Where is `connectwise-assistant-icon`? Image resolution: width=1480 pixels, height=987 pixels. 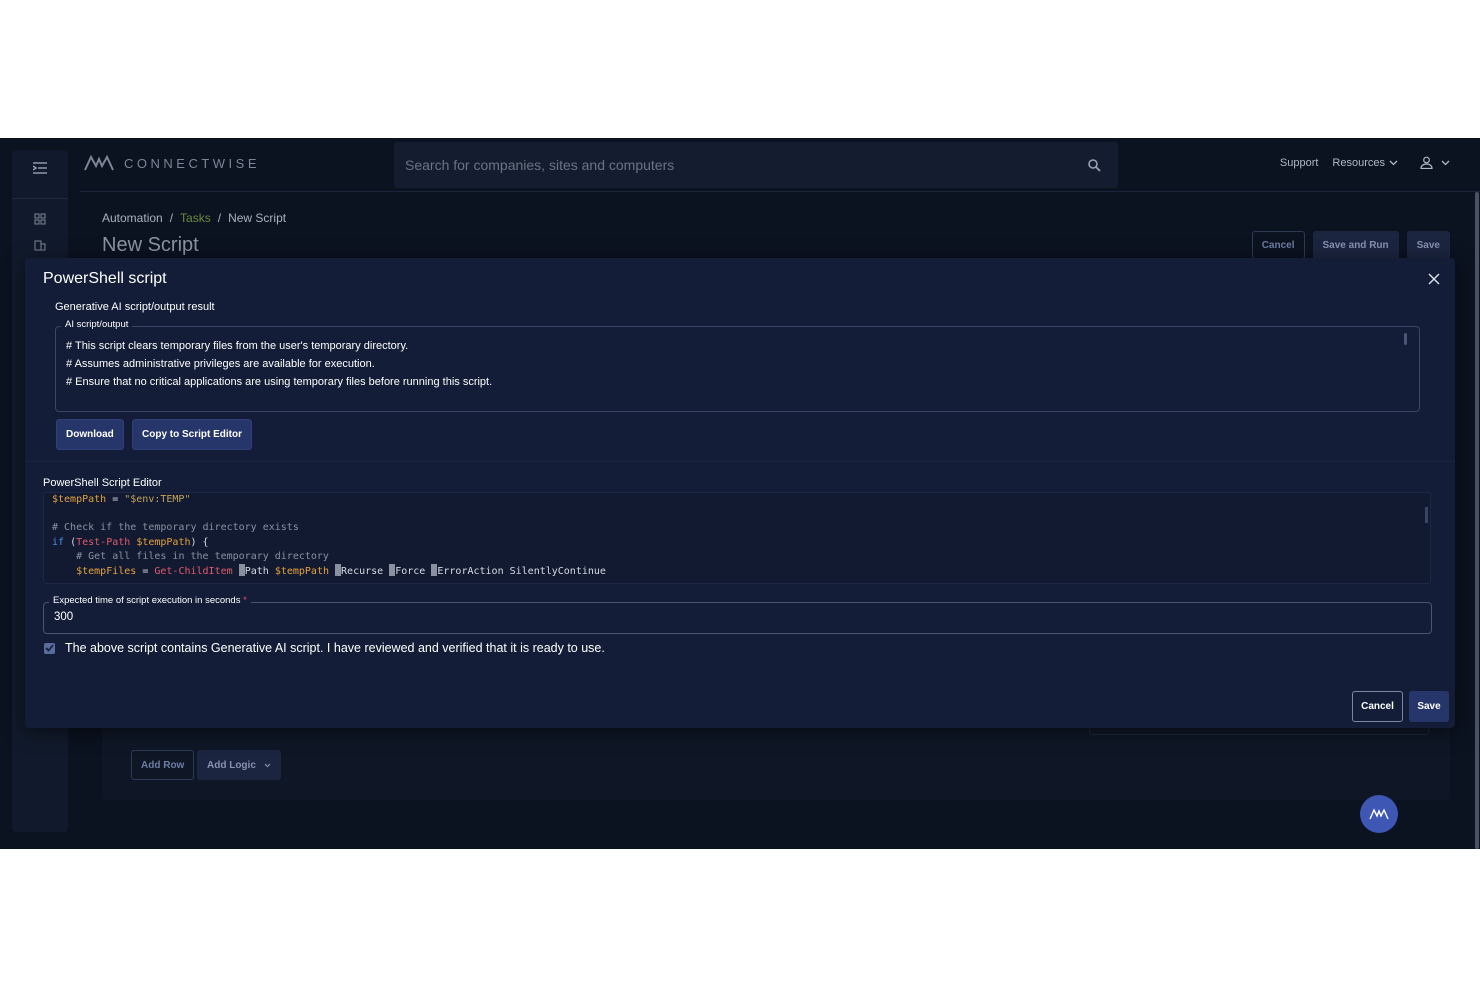 connectwise-assistant-icon is located at coordinates (1379, 814).